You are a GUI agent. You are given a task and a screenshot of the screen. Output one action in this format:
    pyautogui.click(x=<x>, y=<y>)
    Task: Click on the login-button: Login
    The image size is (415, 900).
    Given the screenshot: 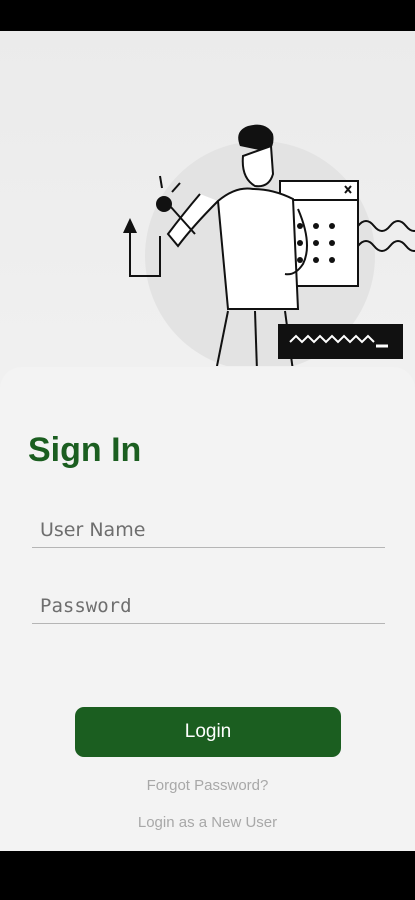 What is the action you would take?
    pyautogui.click(x=208, y=732)
    